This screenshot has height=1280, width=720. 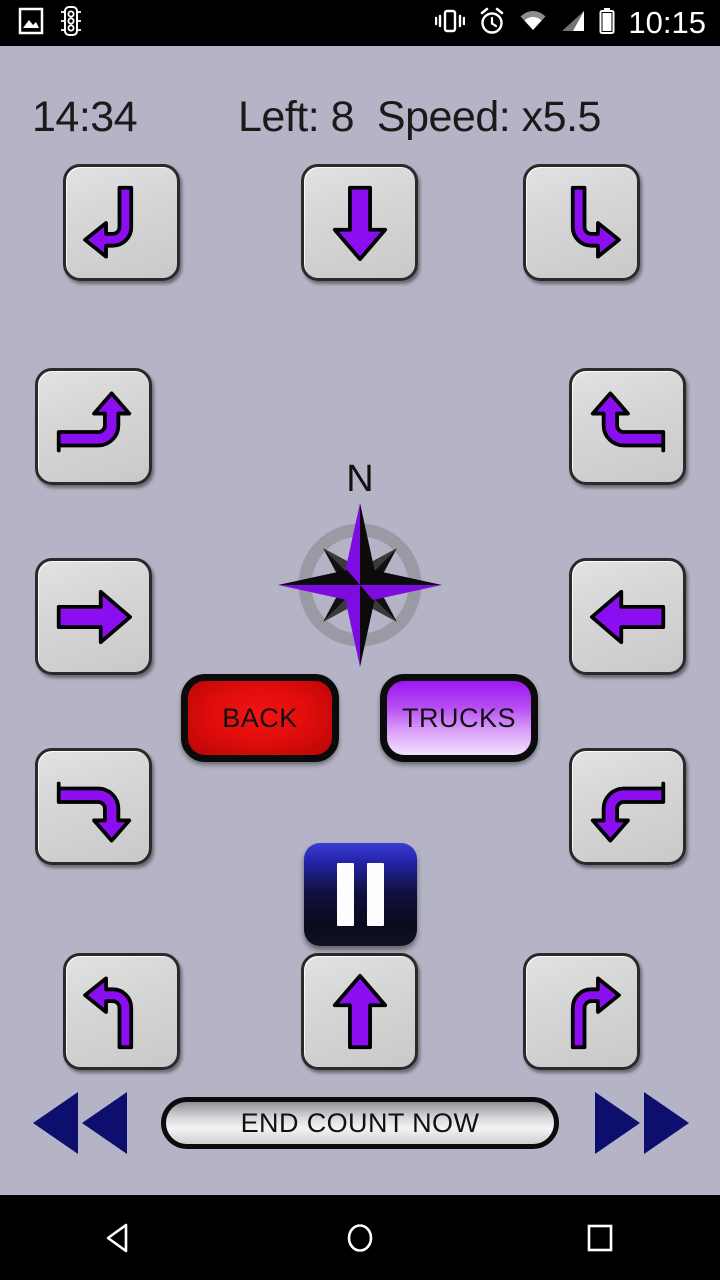 I want to click on arrow-down-icon, so click(x=360, y=223).